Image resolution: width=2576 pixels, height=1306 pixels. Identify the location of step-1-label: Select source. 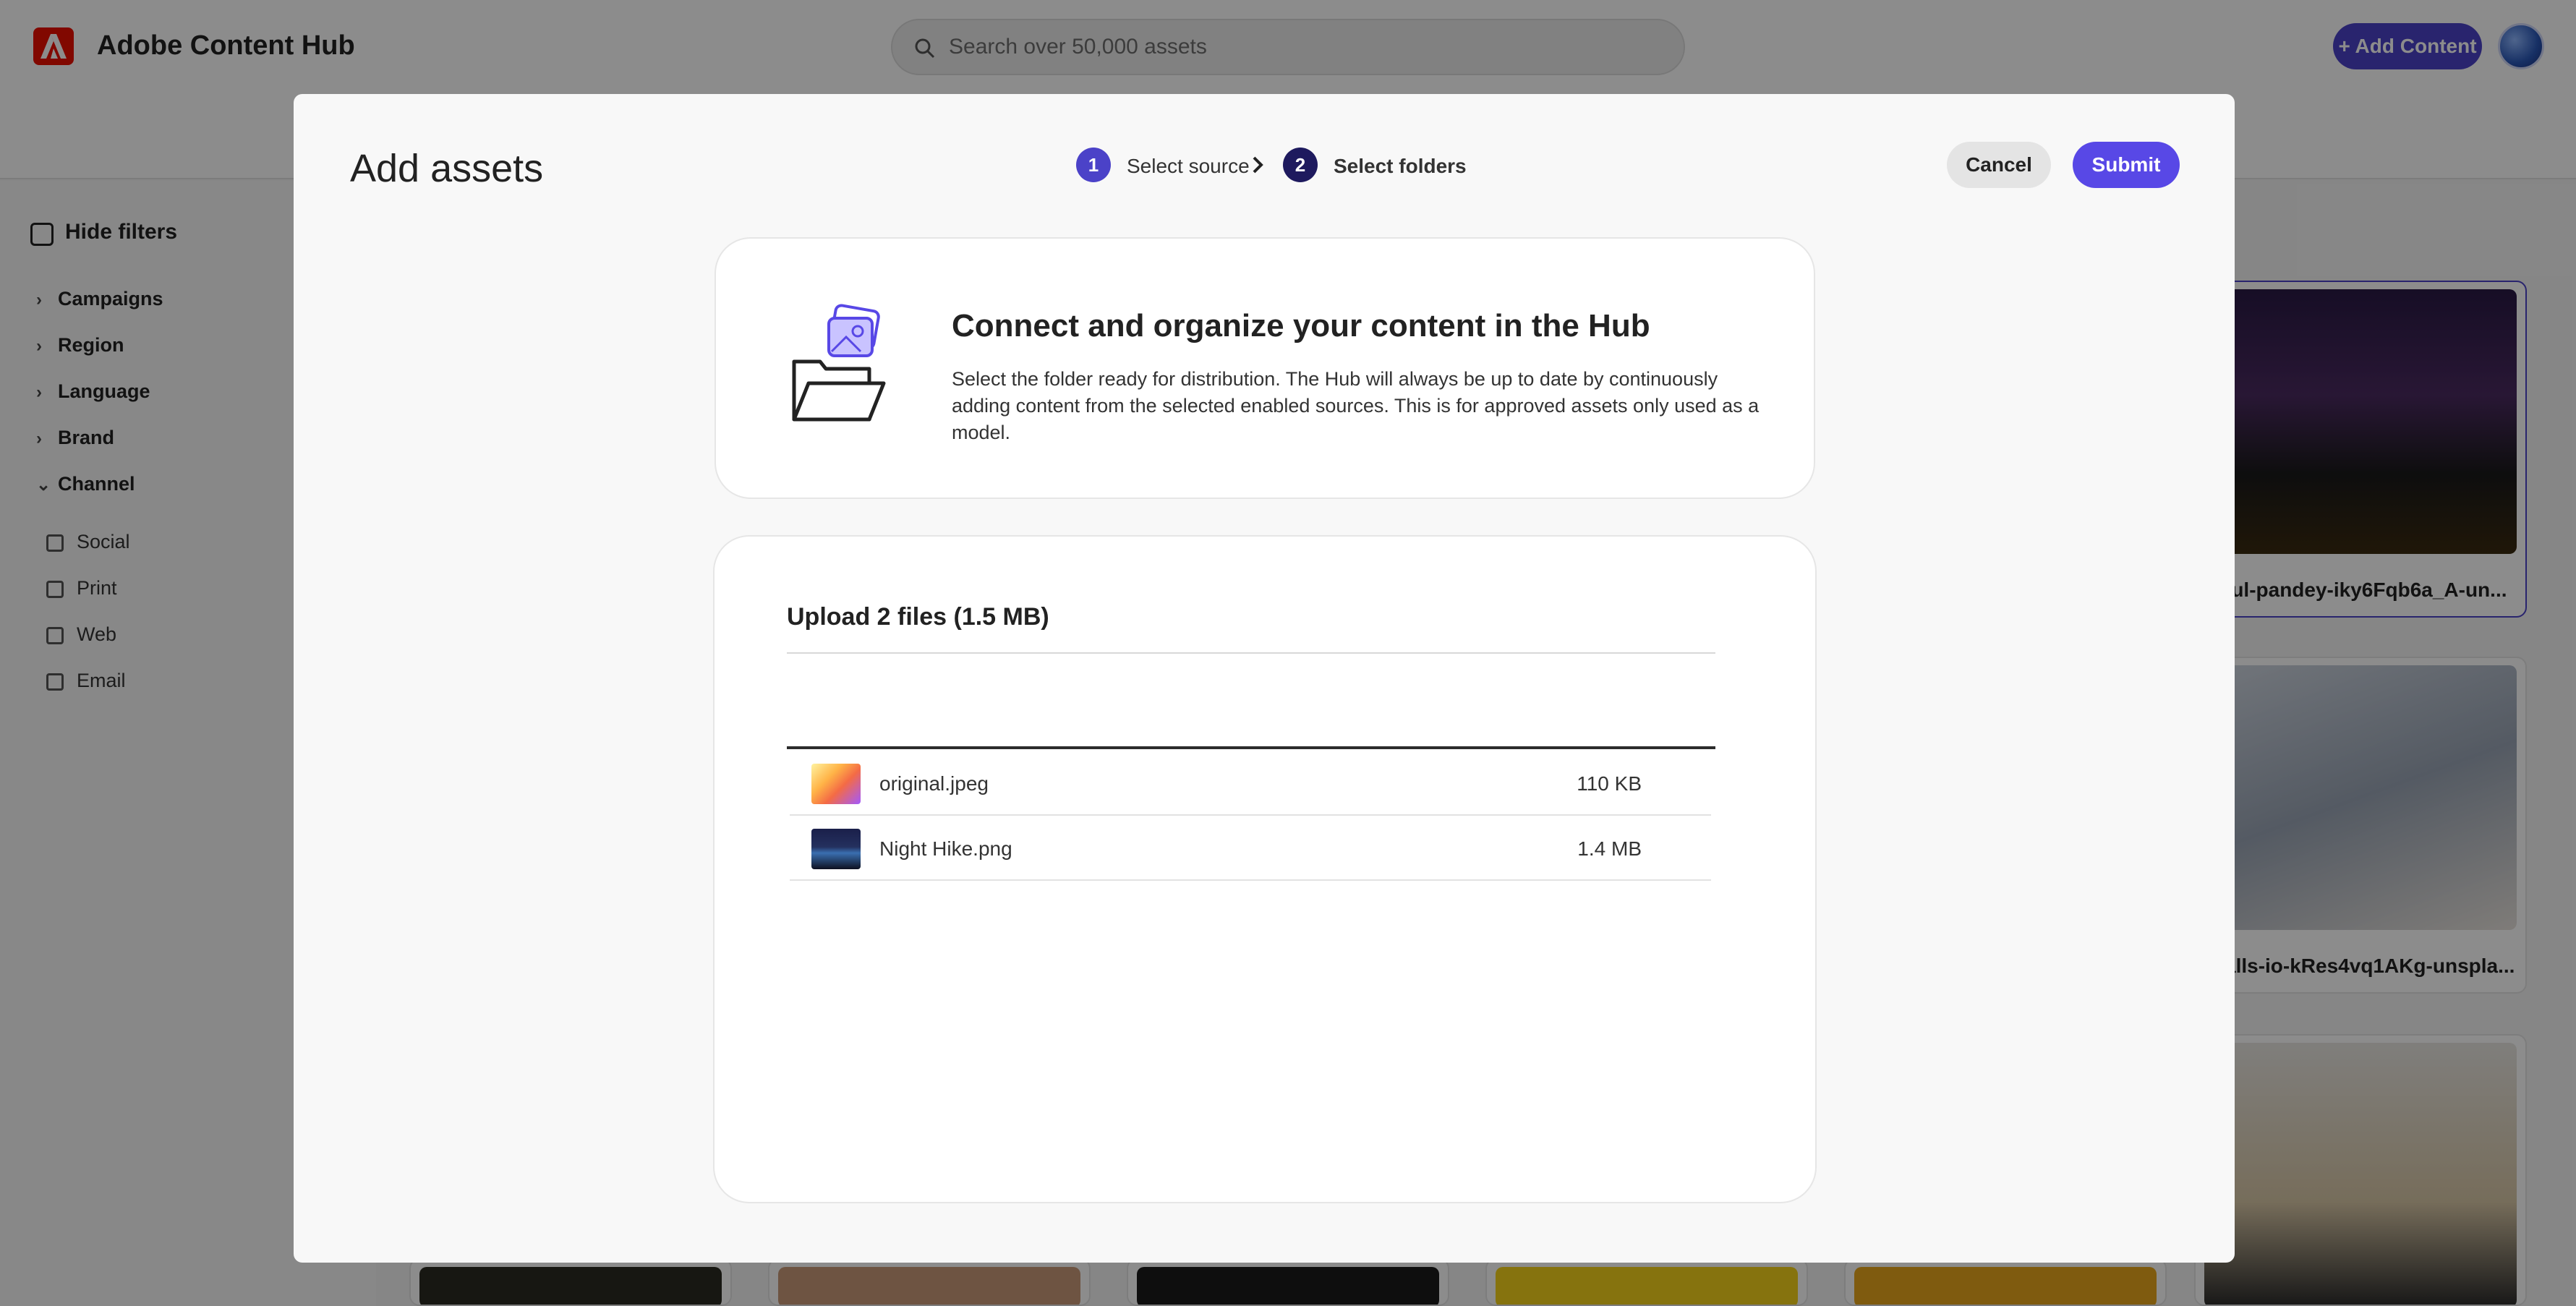
(1188, 166).